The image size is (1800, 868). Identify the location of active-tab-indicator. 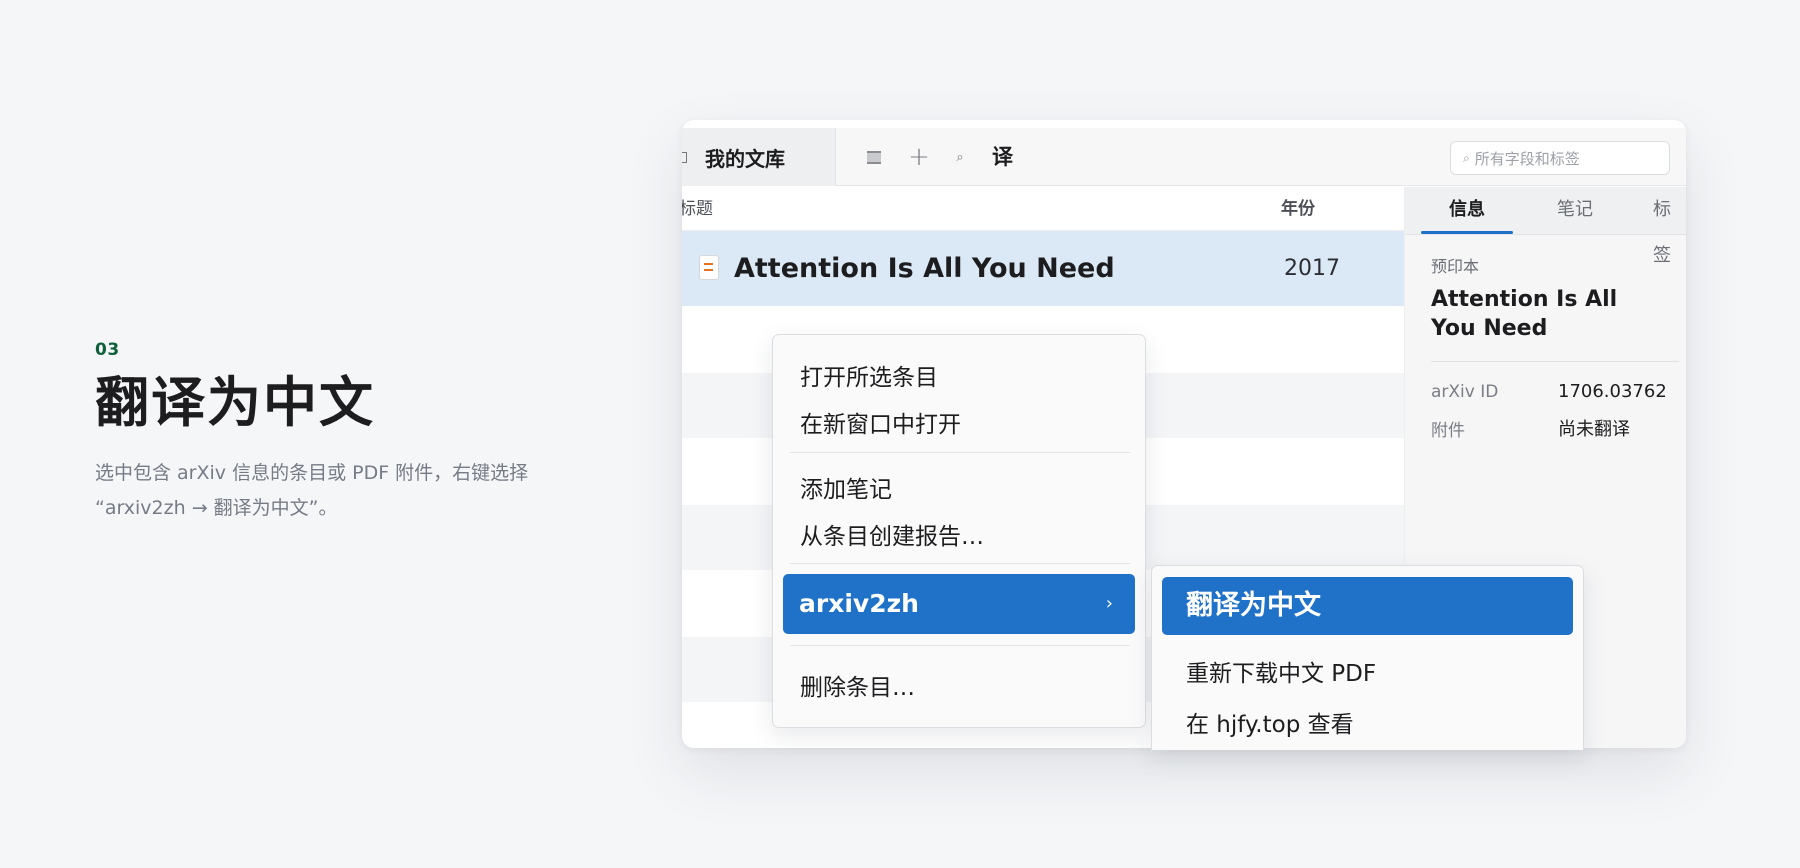
(1467, 232).